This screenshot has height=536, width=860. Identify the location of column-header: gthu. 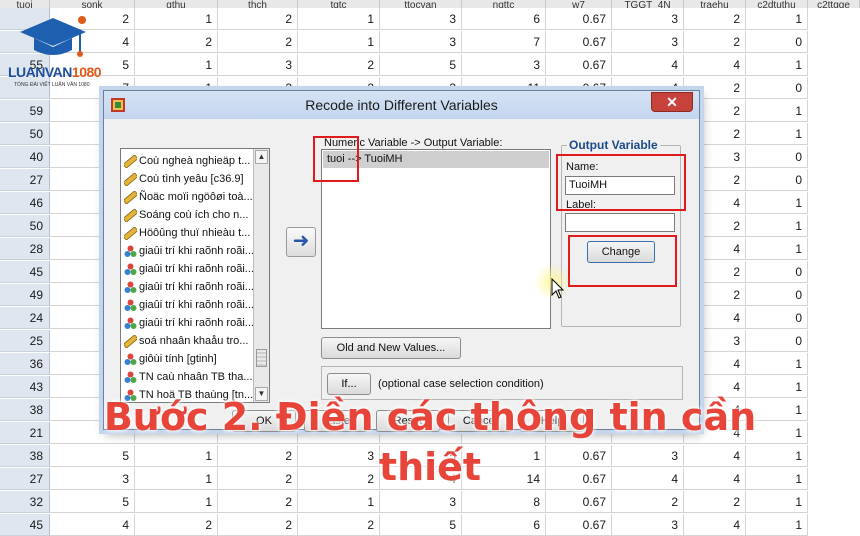
(176, 4).